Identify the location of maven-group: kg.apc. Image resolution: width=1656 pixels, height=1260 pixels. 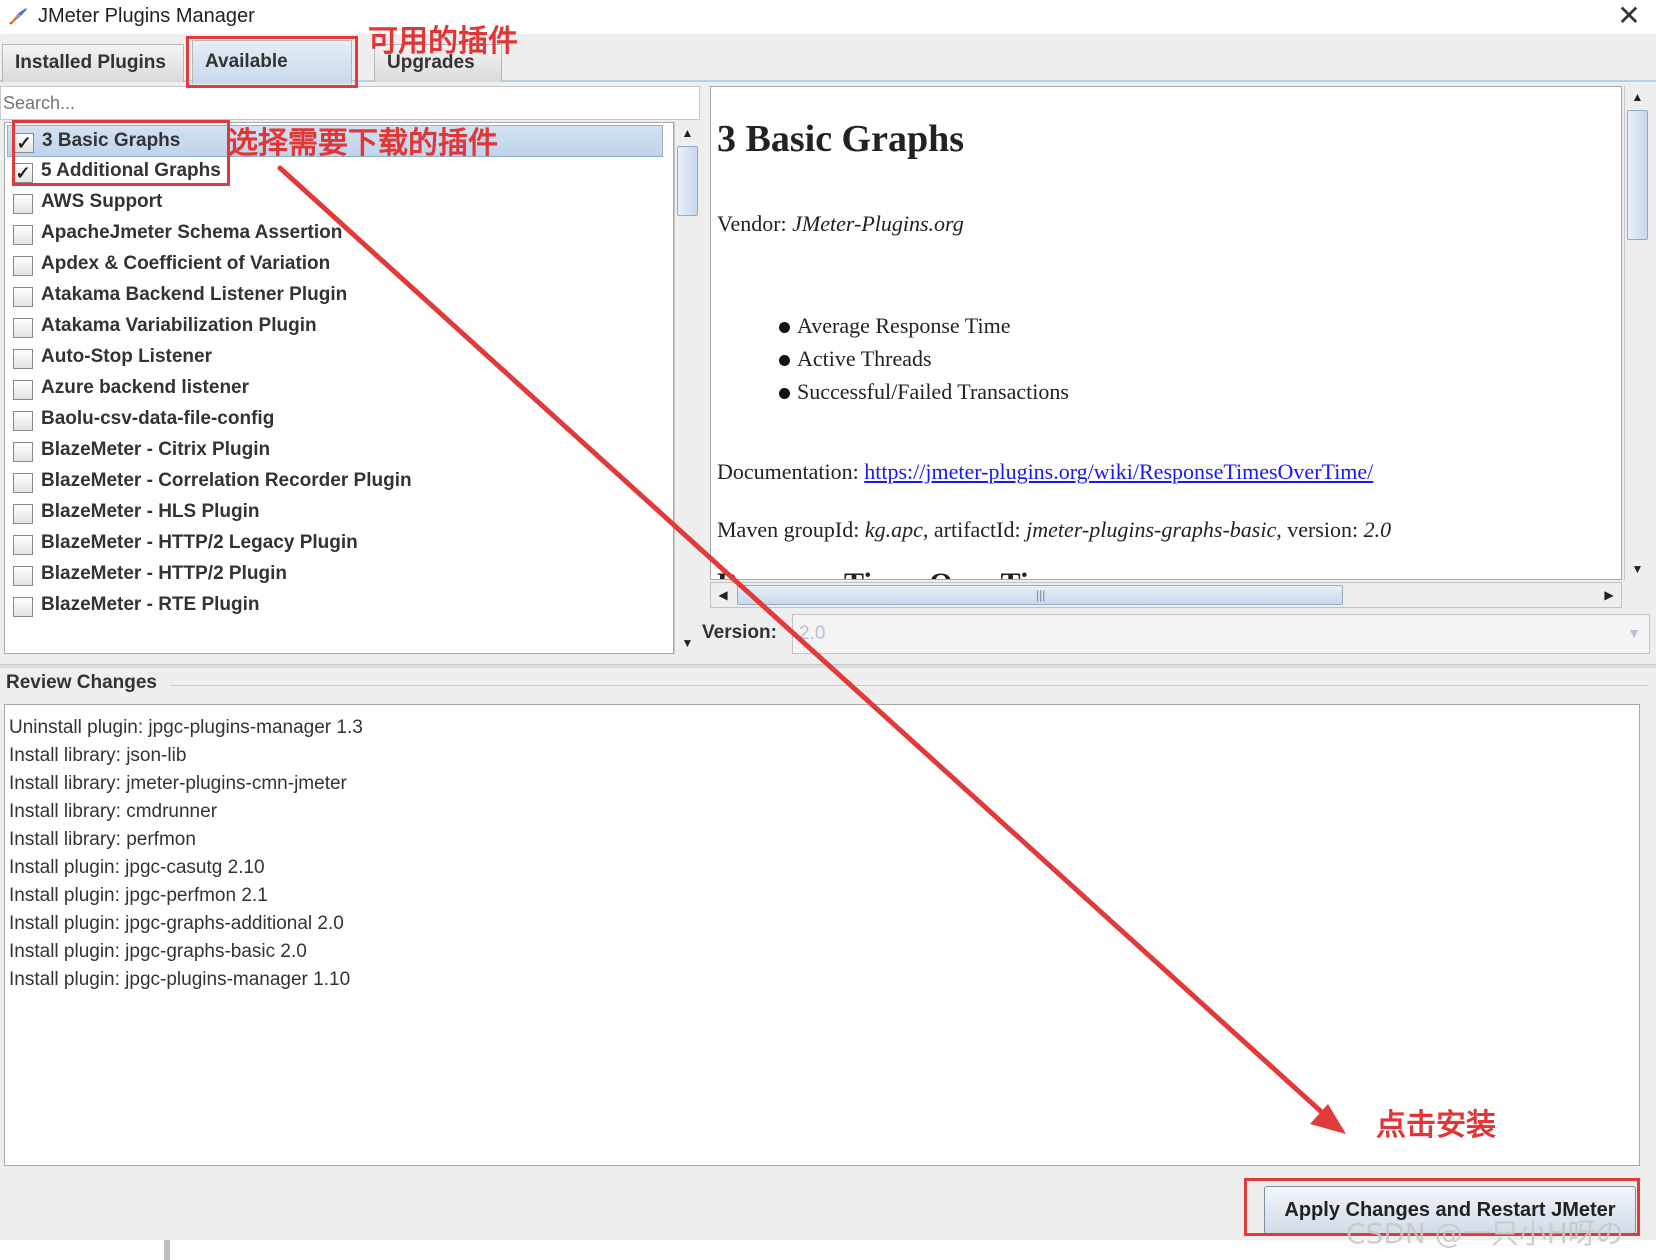
(893, 529).